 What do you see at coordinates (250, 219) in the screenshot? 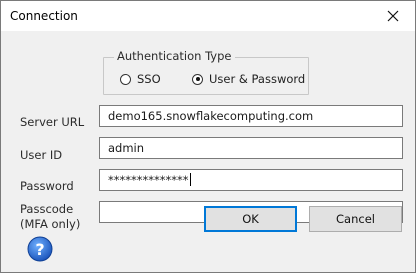
I see `ok-button: OK` at bounding box center [250, 219].